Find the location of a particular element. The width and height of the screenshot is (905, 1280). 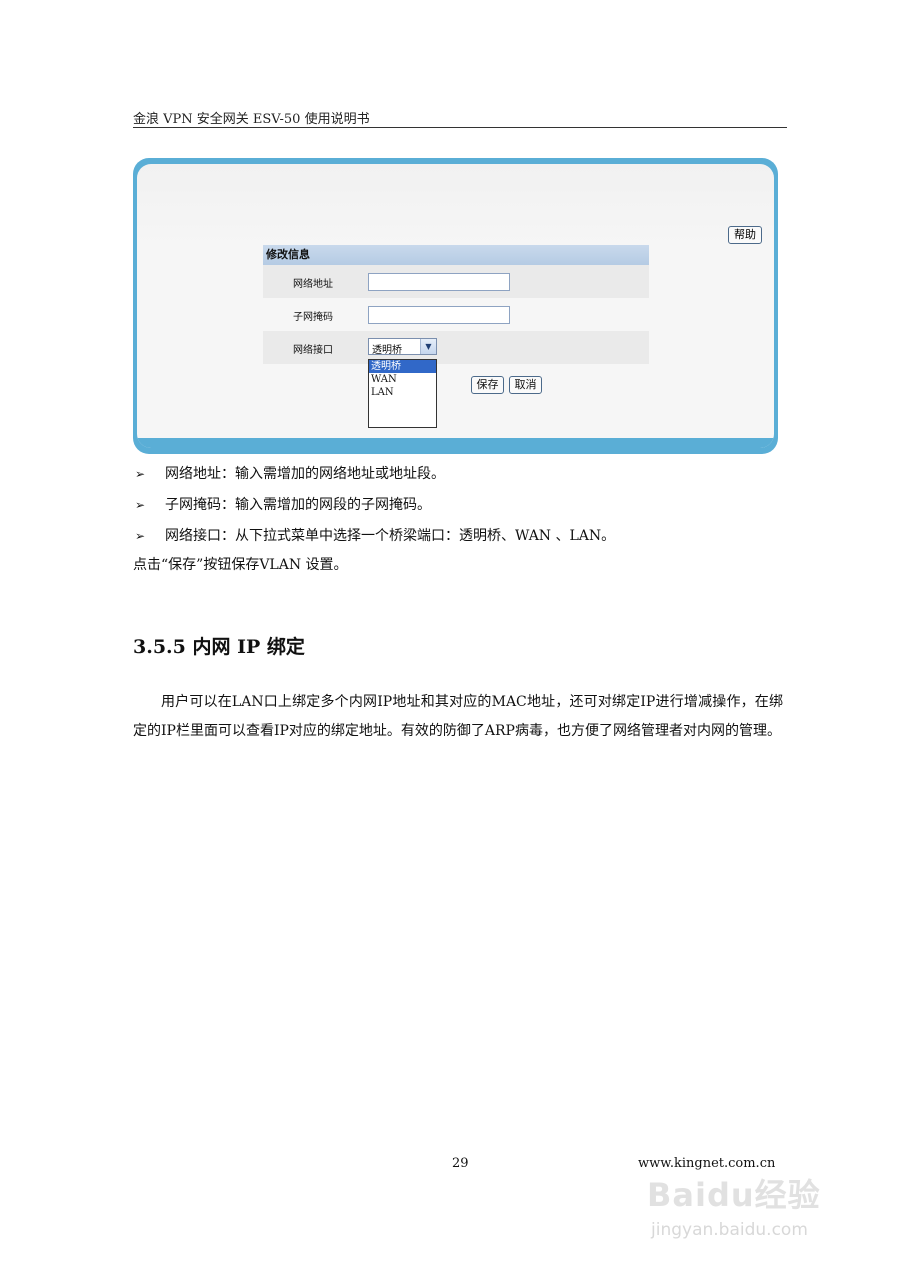

network-interface-select: 透明桥 ▼ is located at coordinates (402, 347).